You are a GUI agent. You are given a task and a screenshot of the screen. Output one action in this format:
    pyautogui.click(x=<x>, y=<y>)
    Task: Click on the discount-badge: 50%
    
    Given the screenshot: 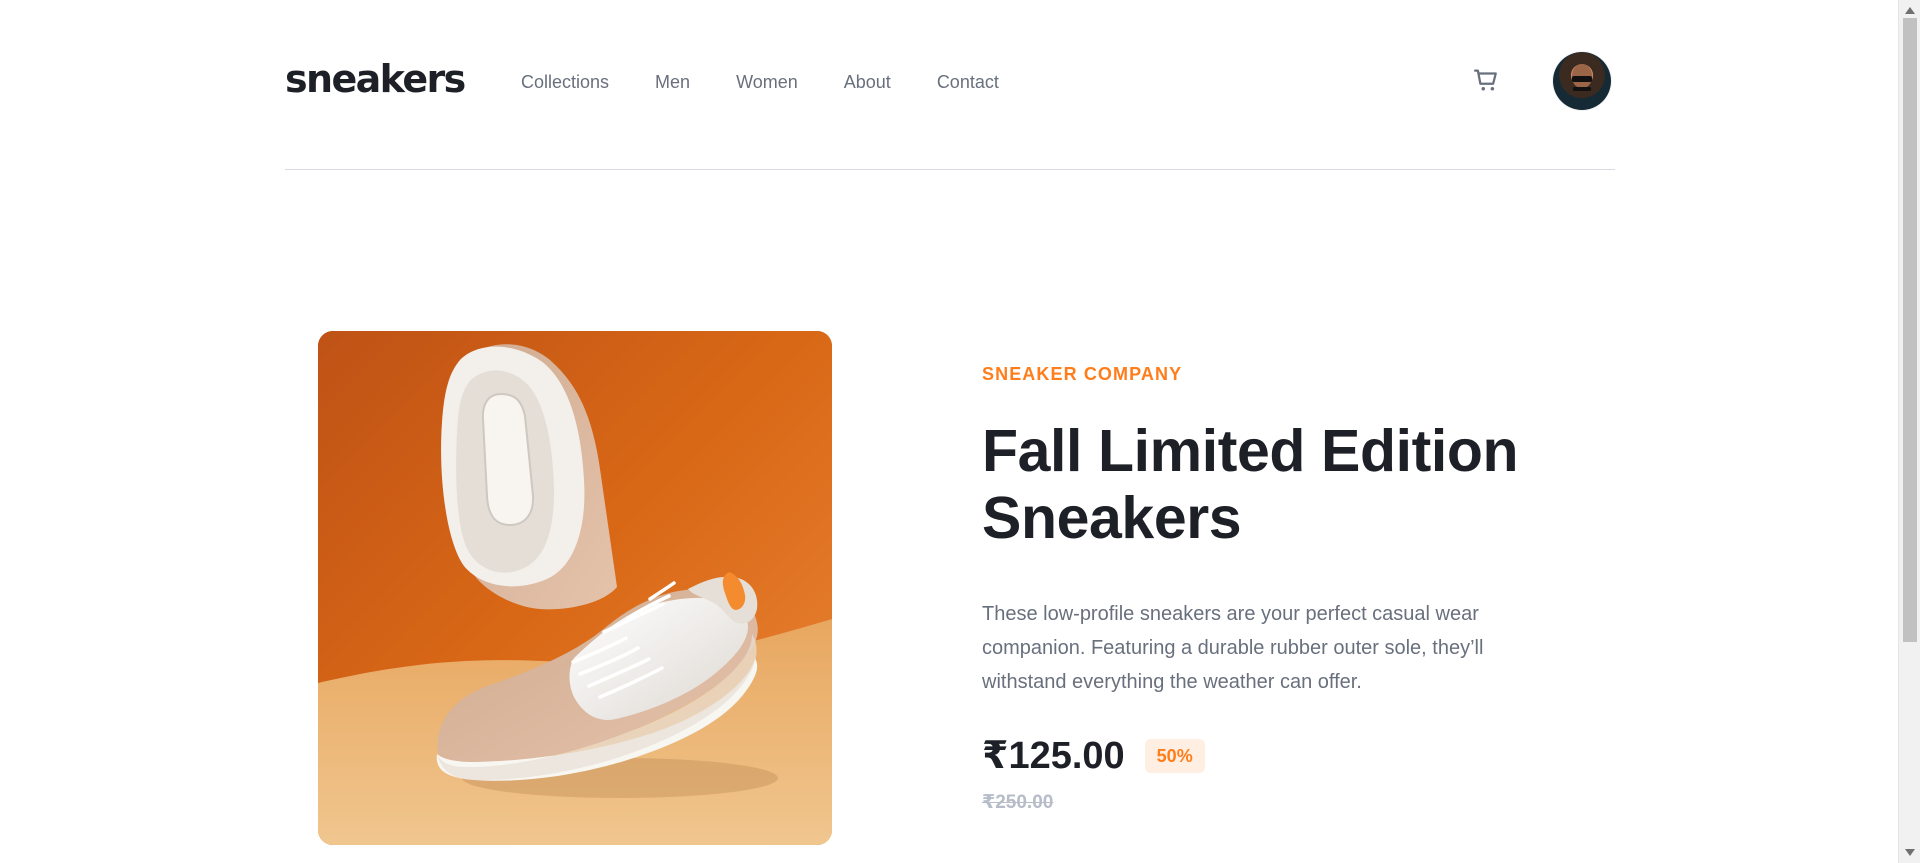 What is the action you would take?
    pyautogui.click(x=1174, y=755)
    